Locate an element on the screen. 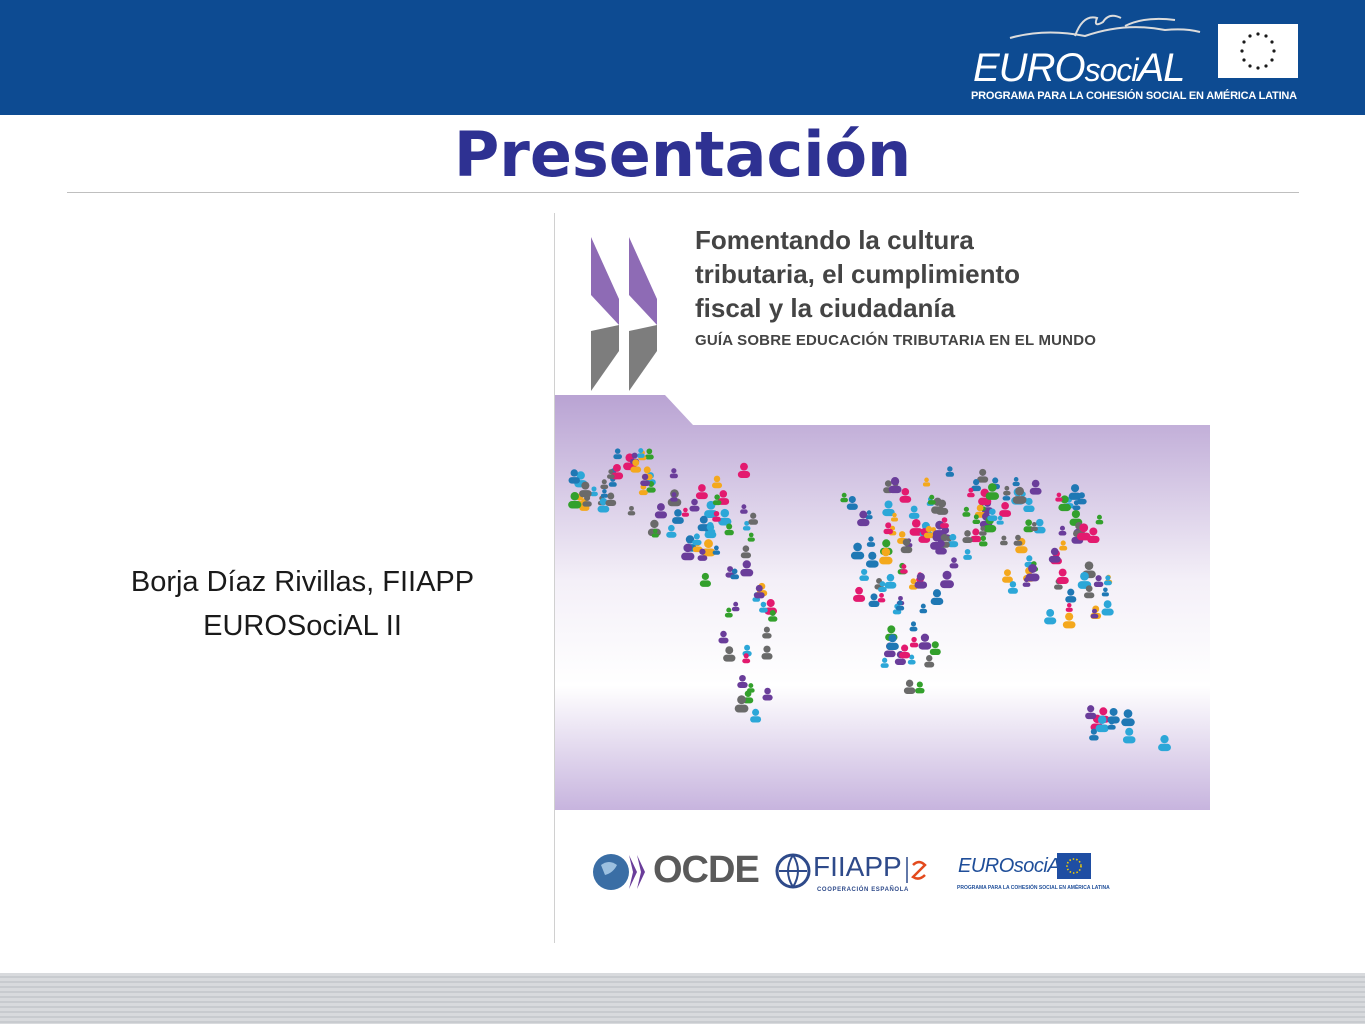 This screenshot has height=1024, width=1365. author-program: EUROSociAL II is located at coordinates (302, 626).